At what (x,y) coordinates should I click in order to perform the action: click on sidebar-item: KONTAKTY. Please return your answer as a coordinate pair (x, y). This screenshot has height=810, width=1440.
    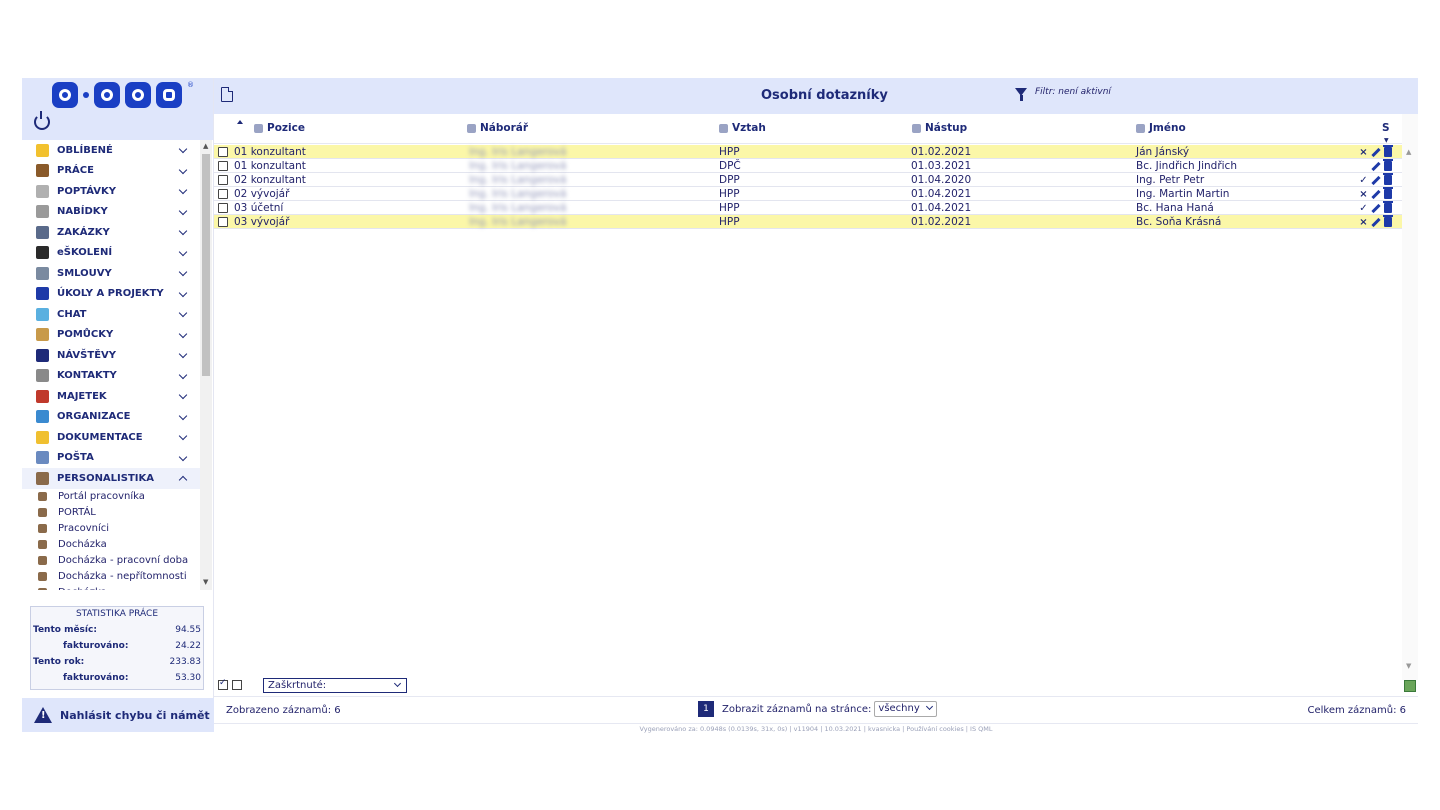
    Looking at the image, I should click on (111, 376).